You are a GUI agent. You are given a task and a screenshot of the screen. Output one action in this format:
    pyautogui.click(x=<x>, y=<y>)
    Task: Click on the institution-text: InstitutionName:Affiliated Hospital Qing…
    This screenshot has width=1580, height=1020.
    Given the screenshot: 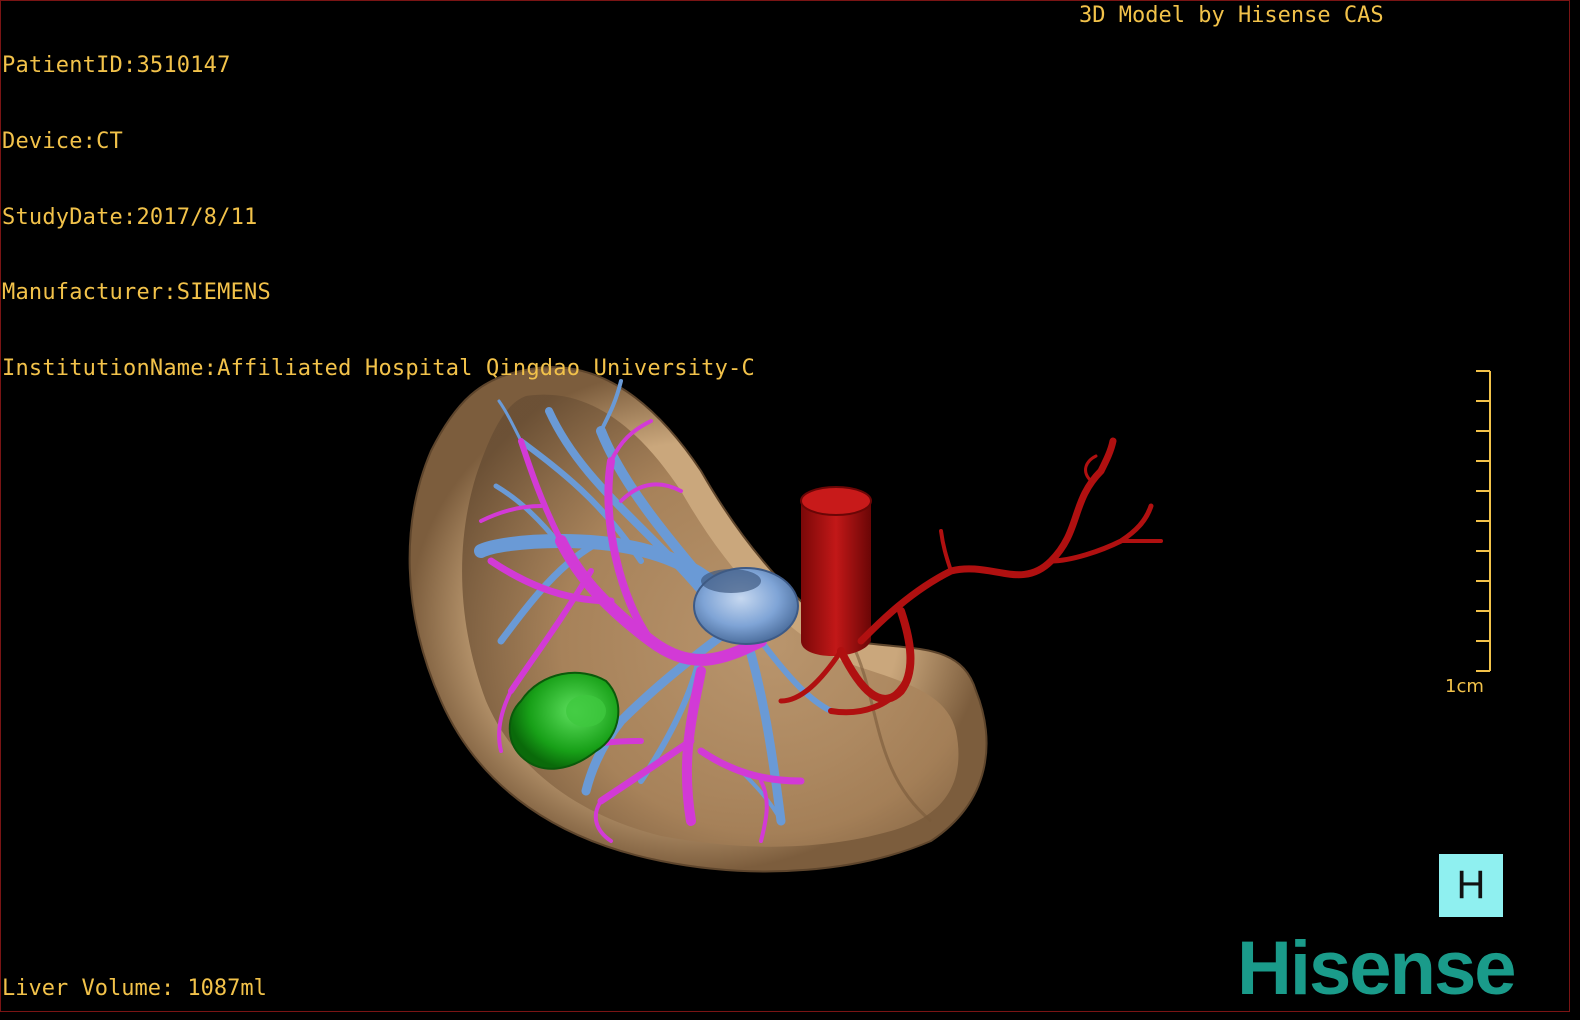 What is the action you would take?
    pyautogui.click(x=378, y=368)
    